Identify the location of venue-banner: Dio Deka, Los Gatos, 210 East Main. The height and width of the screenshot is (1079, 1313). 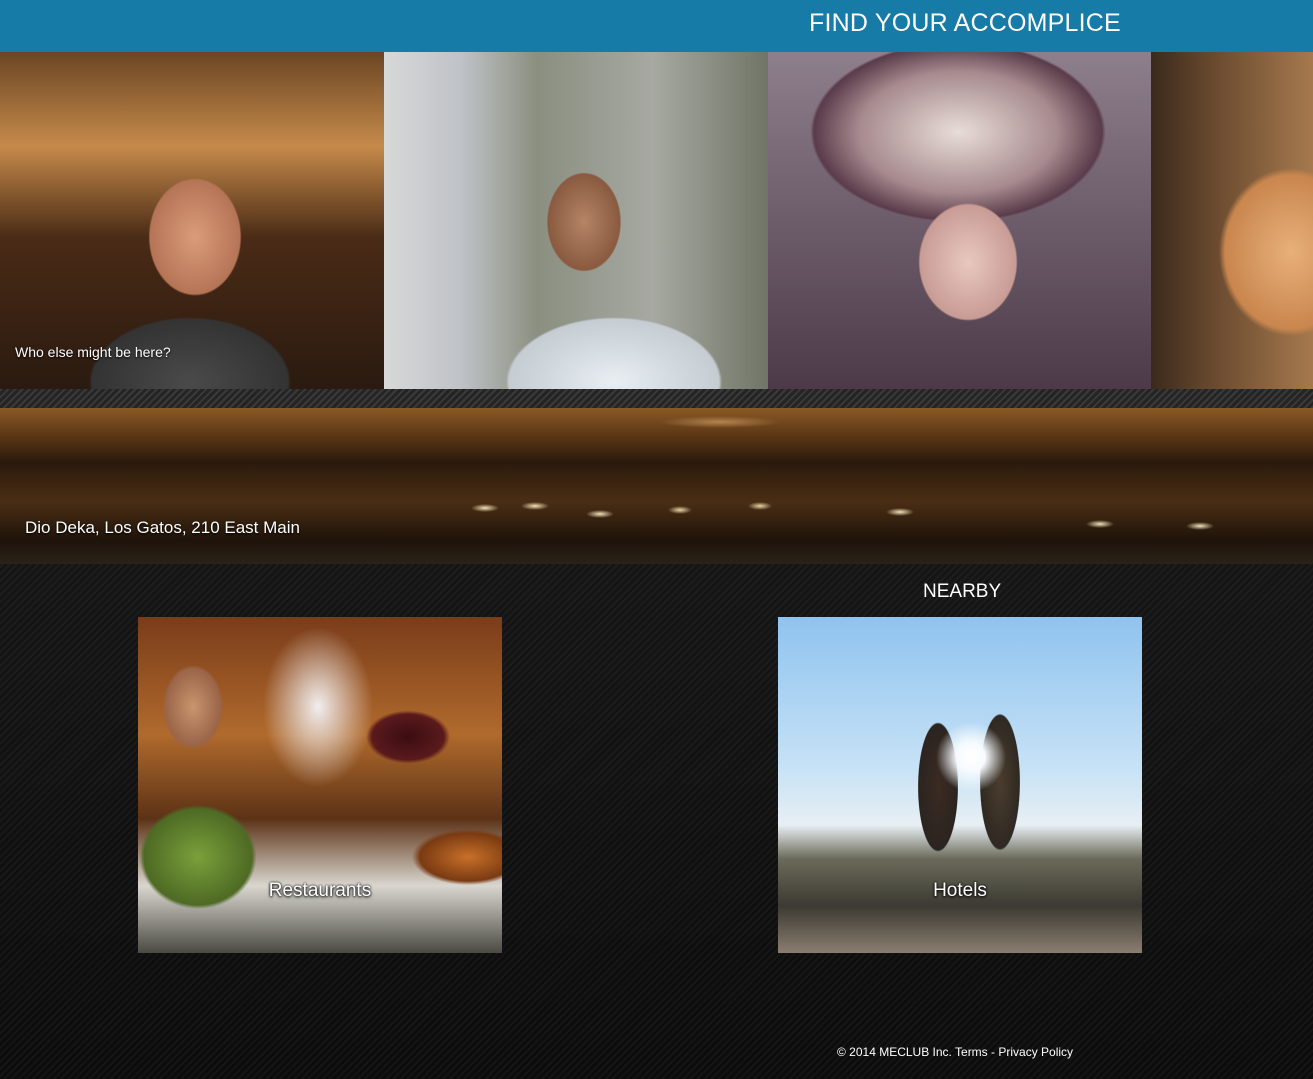
(656, 486).